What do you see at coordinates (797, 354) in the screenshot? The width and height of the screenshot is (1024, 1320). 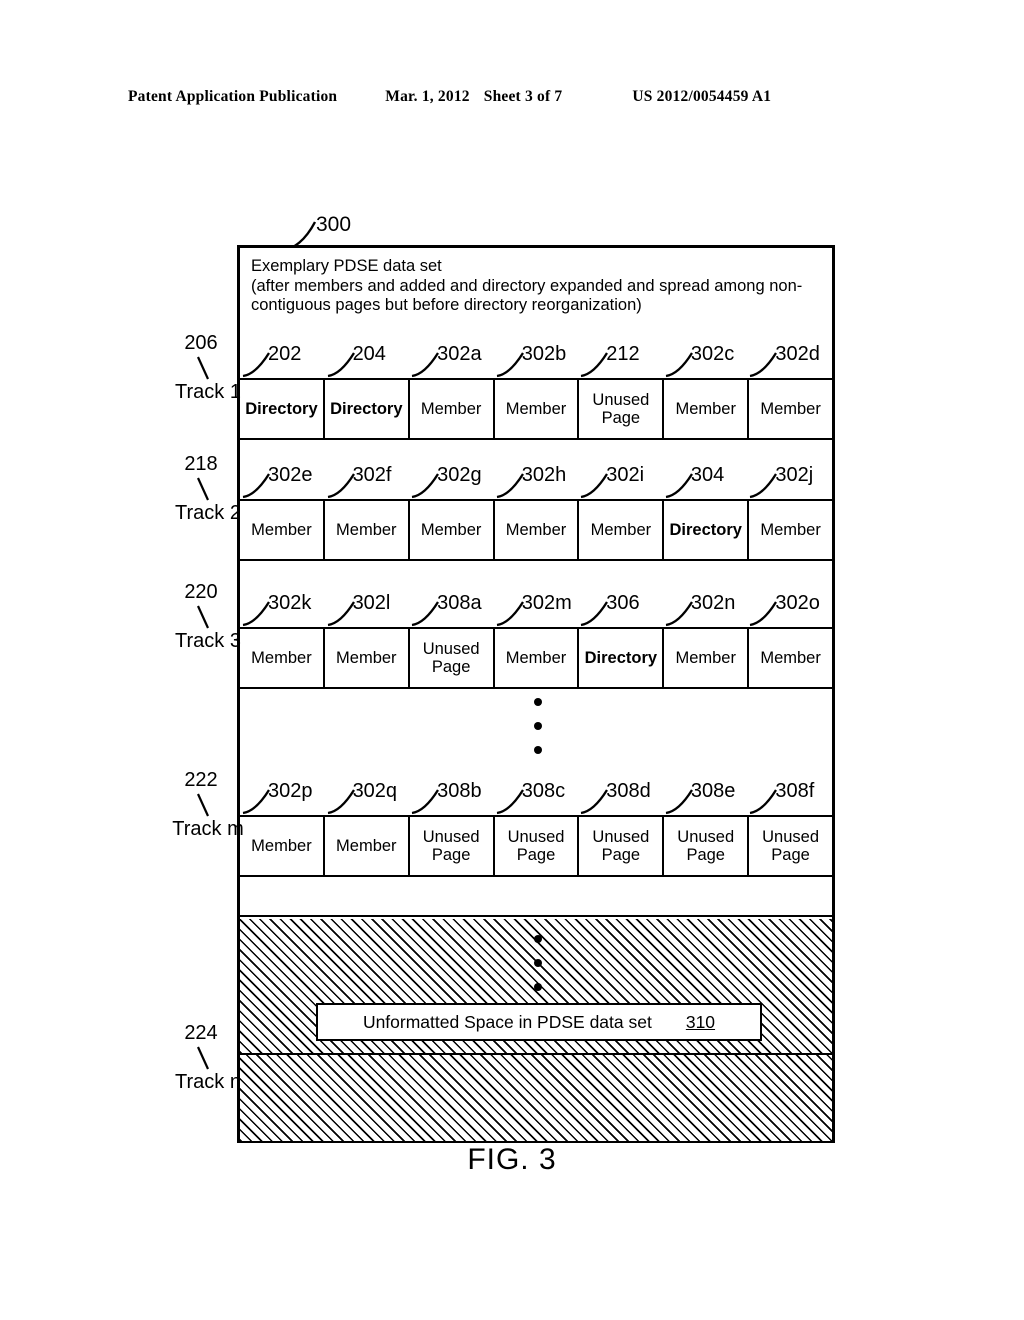 I see `ref-label-number: 302d` at bounding box center [797, 354].